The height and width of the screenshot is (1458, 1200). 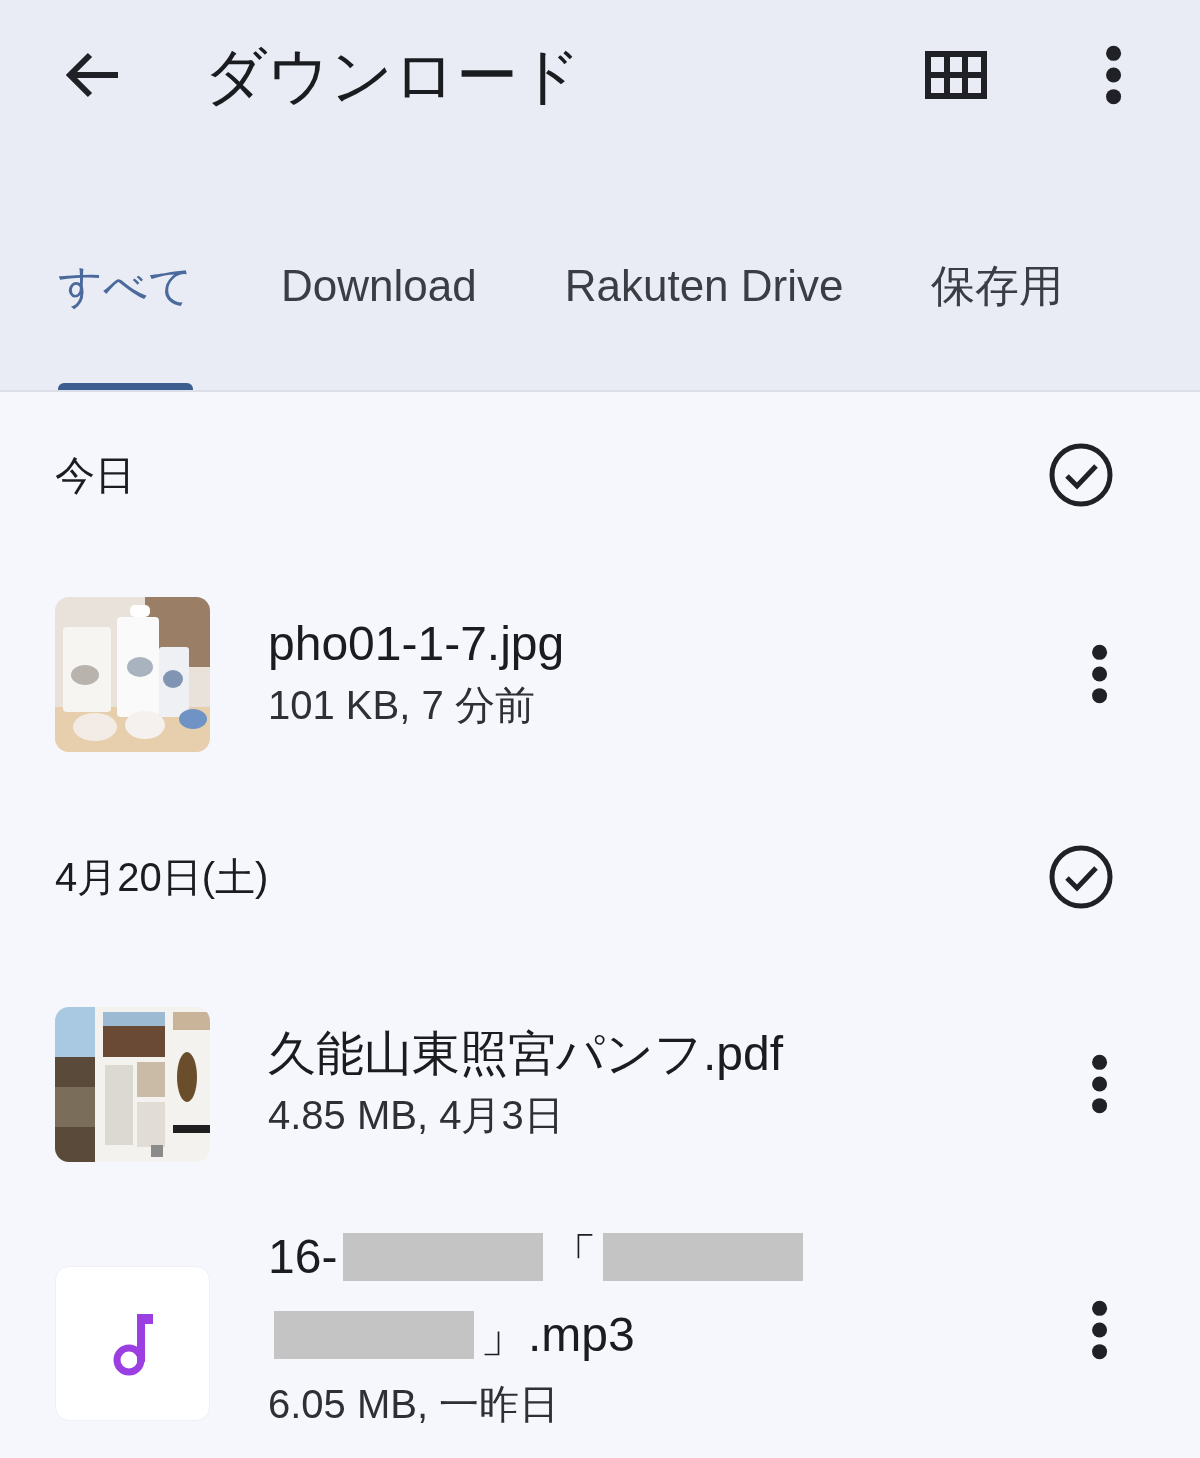 I want to click on file-name-text: pho01-1-7.jpg, so click(x=416, y=644).